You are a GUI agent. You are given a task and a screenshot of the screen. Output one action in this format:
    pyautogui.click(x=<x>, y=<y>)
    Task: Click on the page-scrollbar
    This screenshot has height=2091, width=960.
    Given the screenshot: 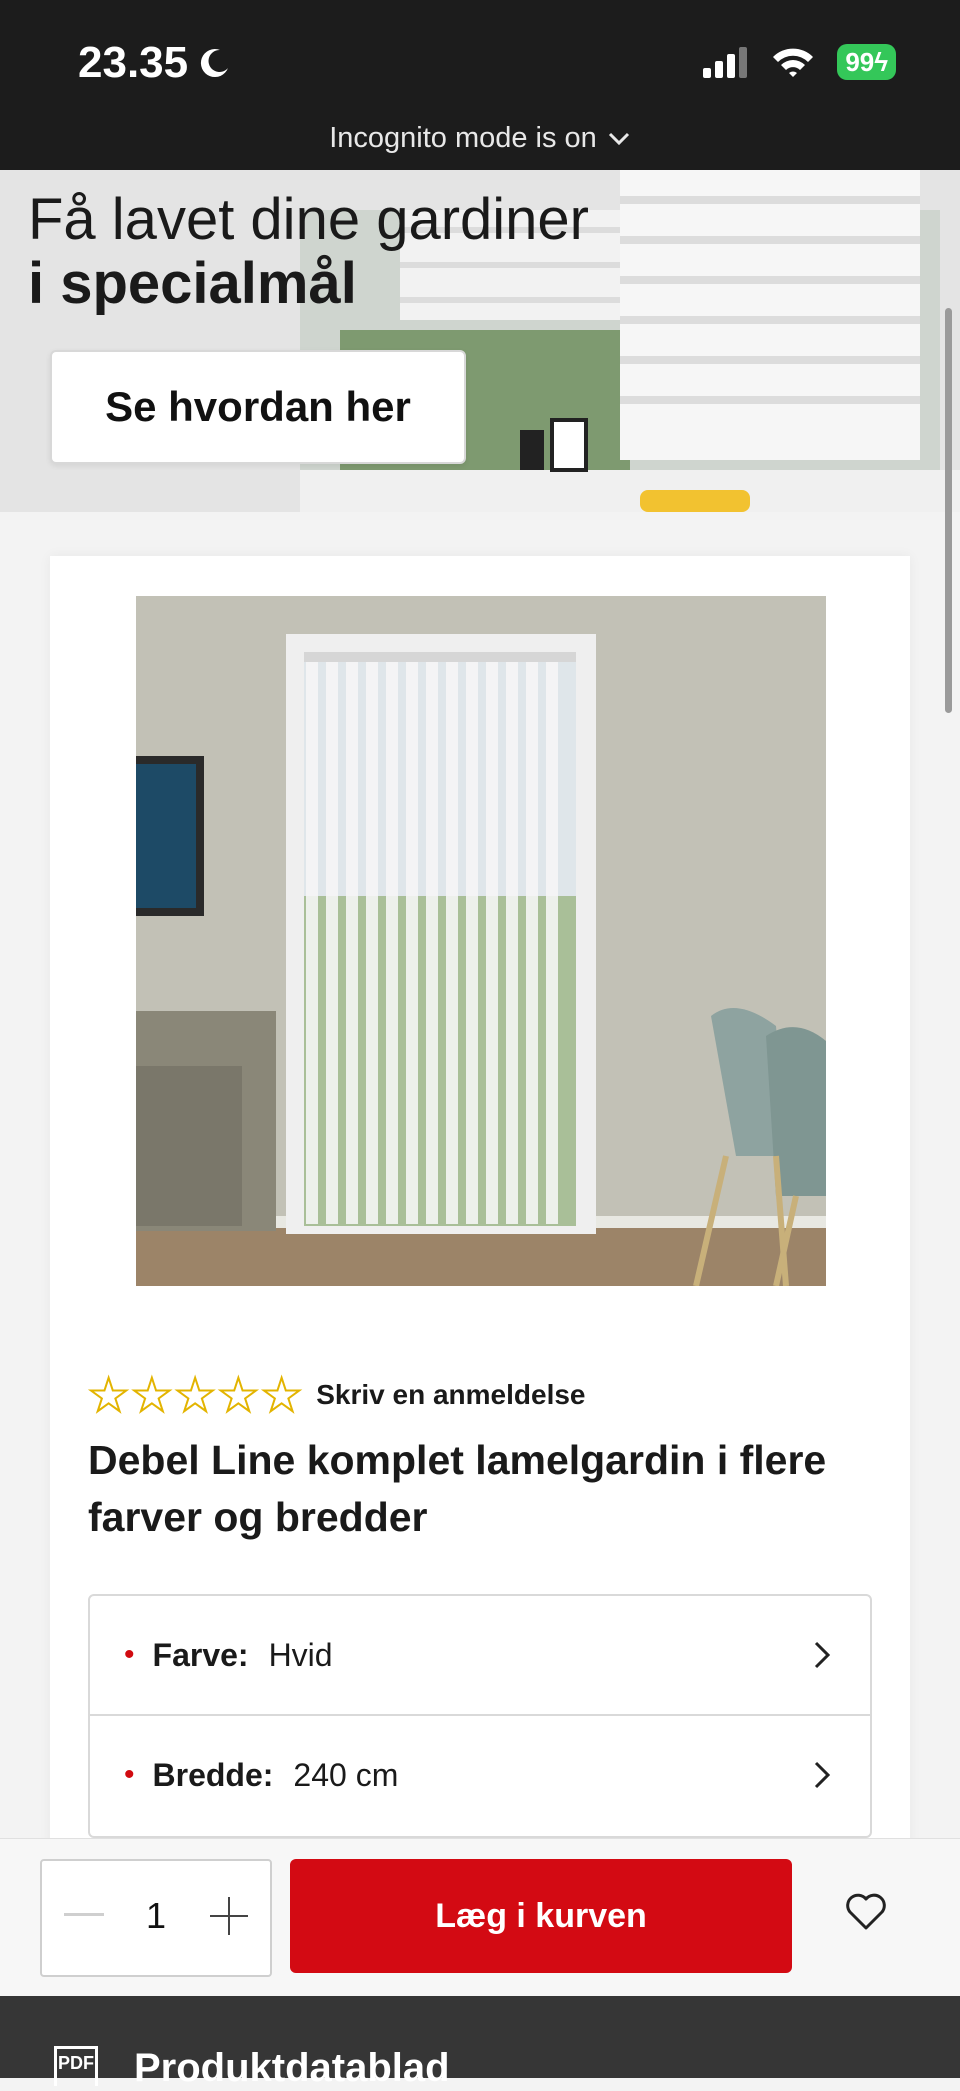 What is the action you would take?
    pyautogui.click(x=948, y=510)
    